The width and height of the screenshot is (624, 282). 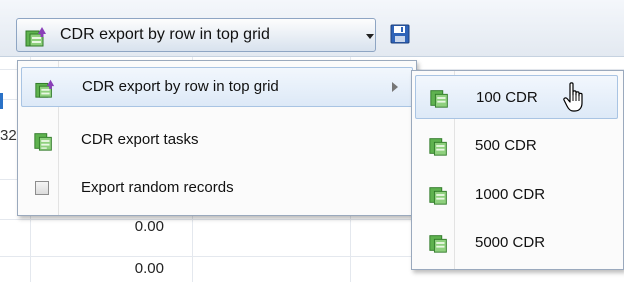 What do you see at coordinates (140, 139) in the screenshot?
I see `menu-item-label: CDR export tasks` at bounding box center [140, 139].